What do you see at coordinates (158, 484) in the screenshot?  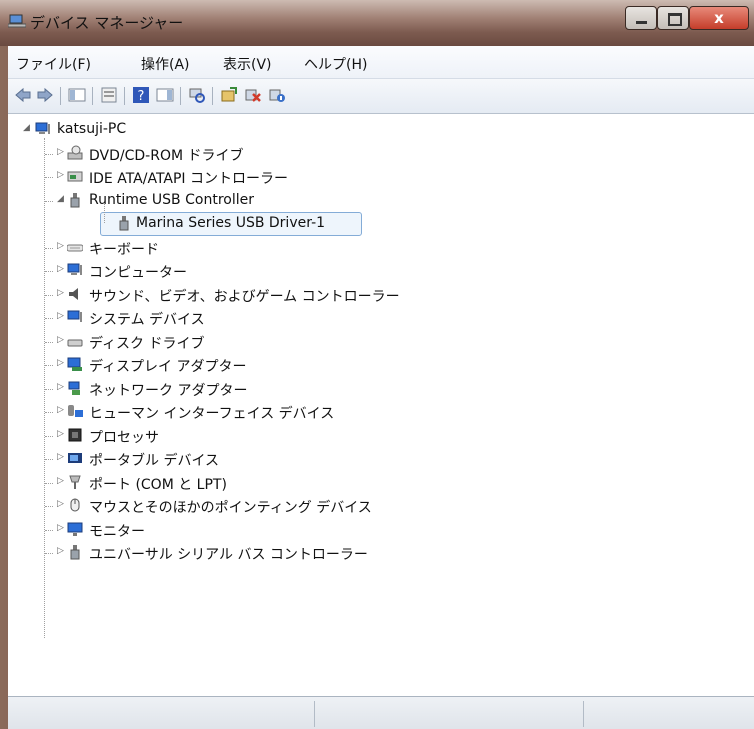 I see `tree-item-label: ポート (COM と LPT)` at bounding box center [158, 484].